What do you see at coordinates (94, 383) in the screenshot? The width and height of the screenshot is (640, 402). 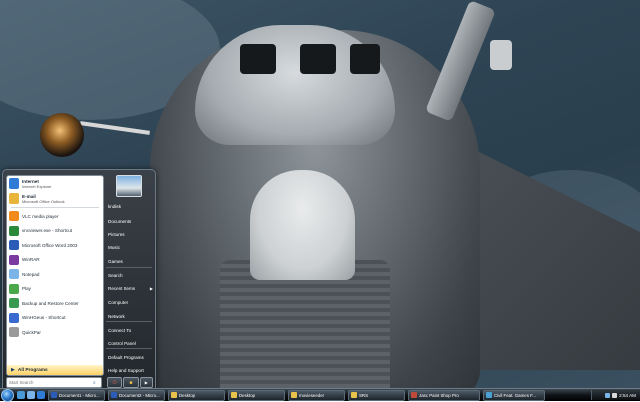 I see `search-icon: ⌕` at bounding box center [94, 383].